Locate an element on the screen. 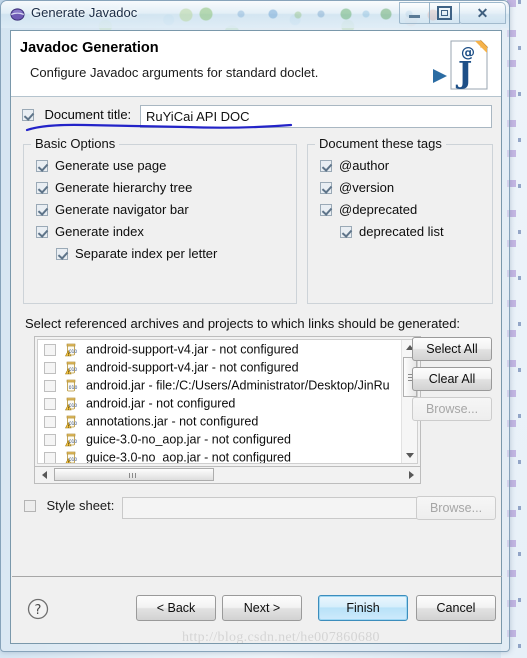  eclipse-globe-icon is located at coordinates (17, 14).